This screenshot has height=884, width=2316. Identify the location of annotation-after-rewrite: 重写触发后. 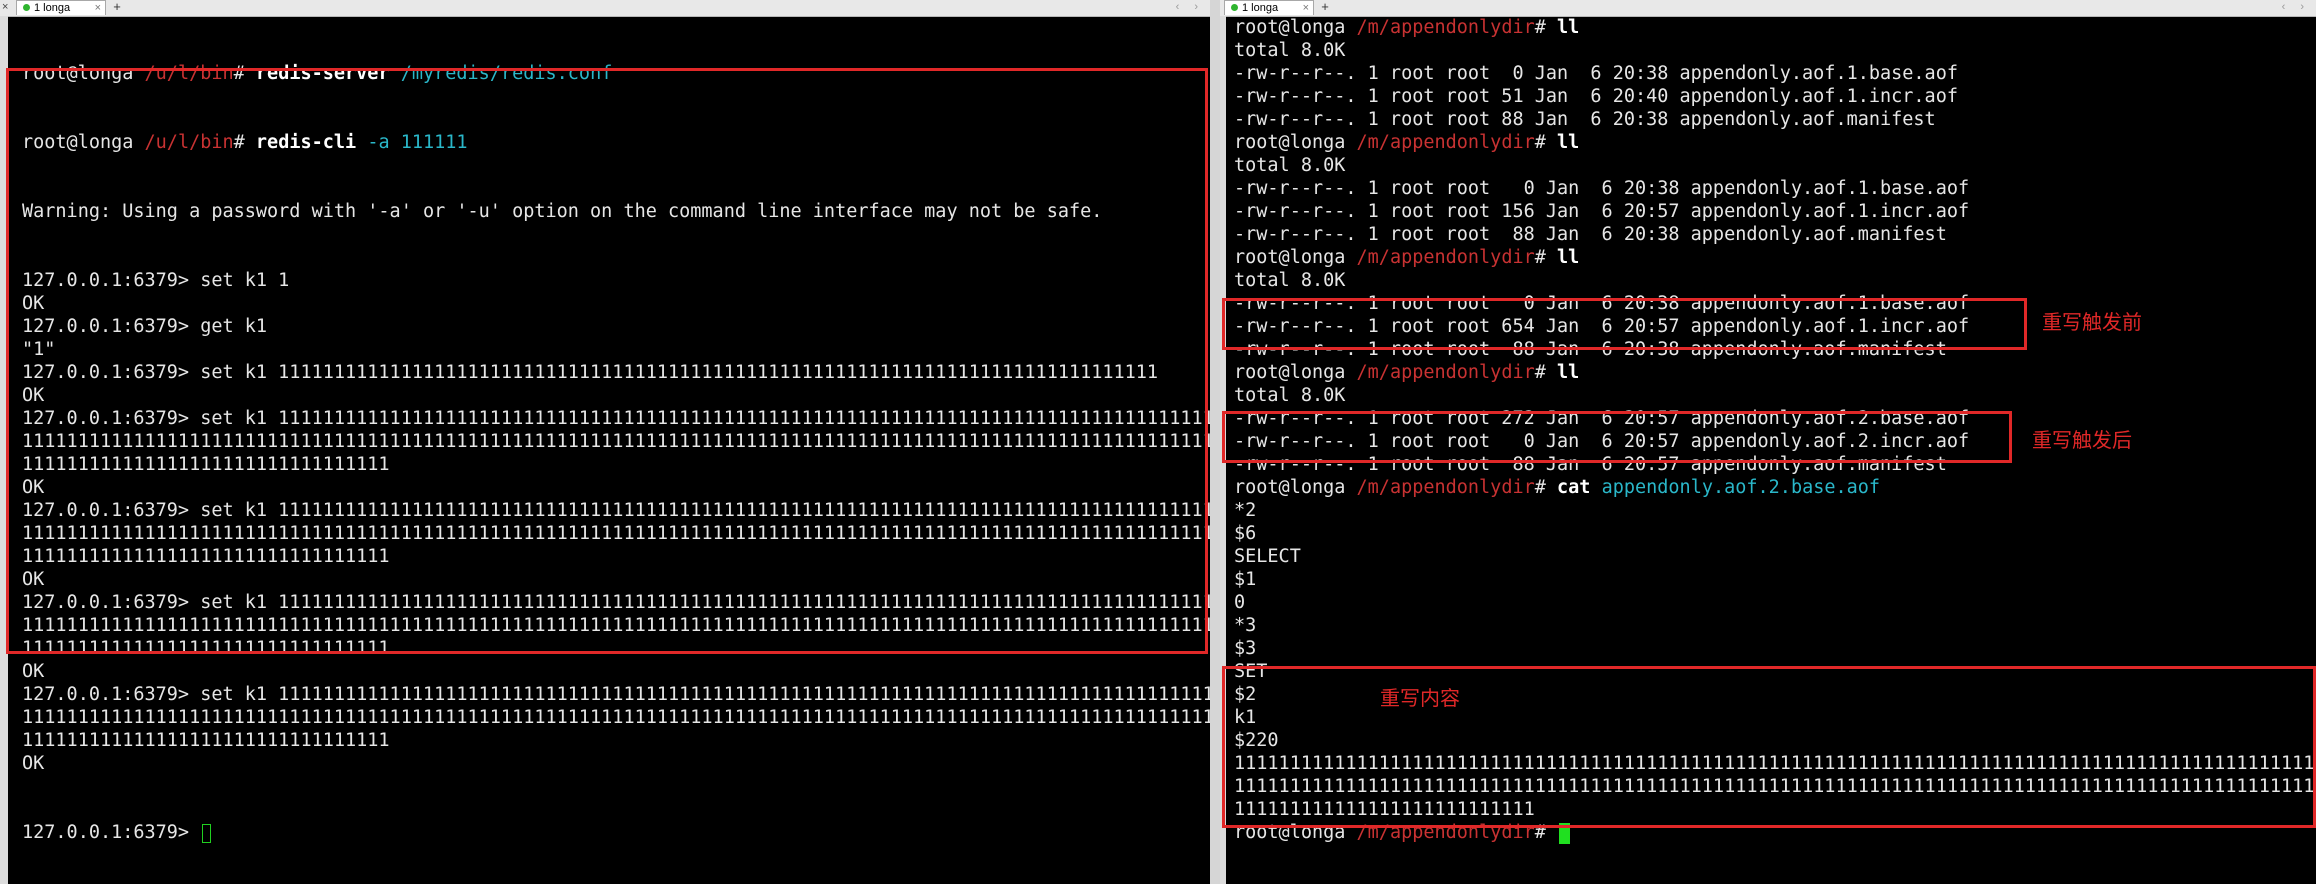
(2082, 440).